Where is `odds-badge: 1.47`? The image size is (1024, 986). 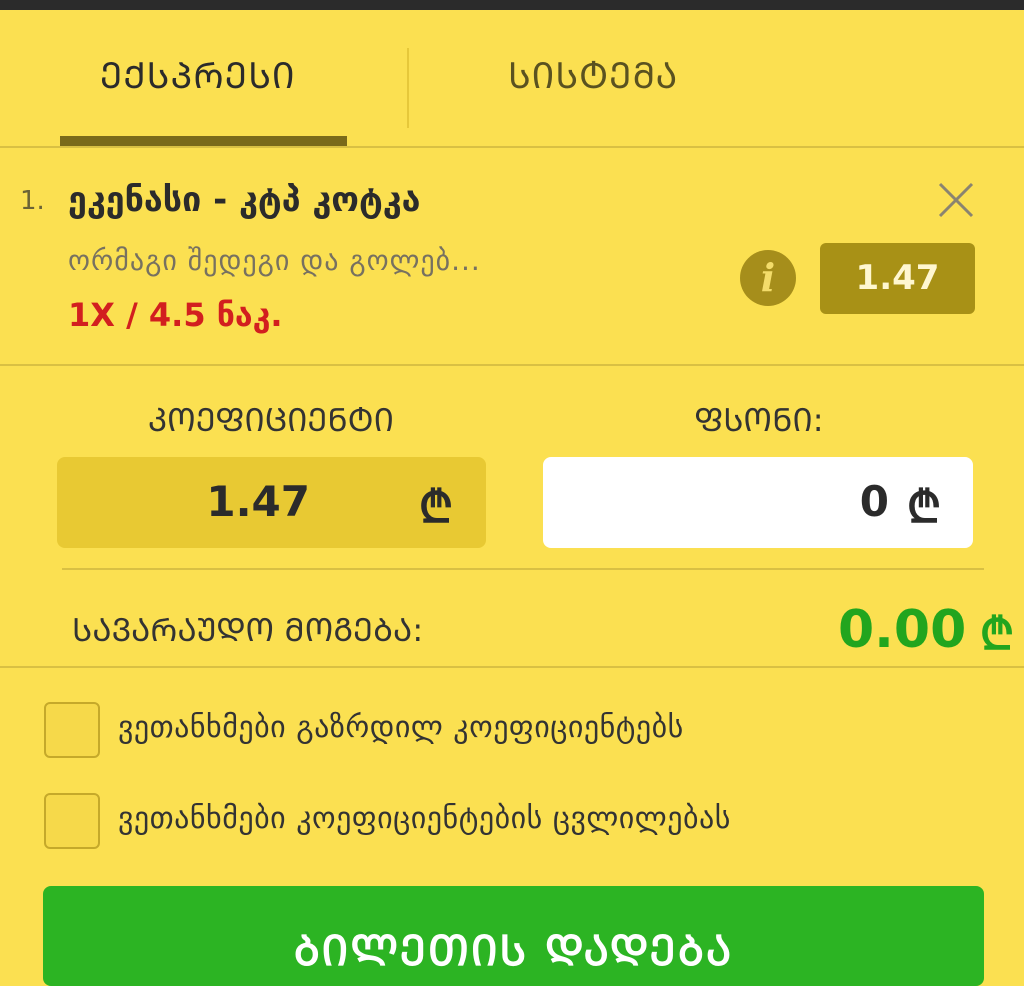
odds-badge: 1.47 is located at coordinates (897, 278).